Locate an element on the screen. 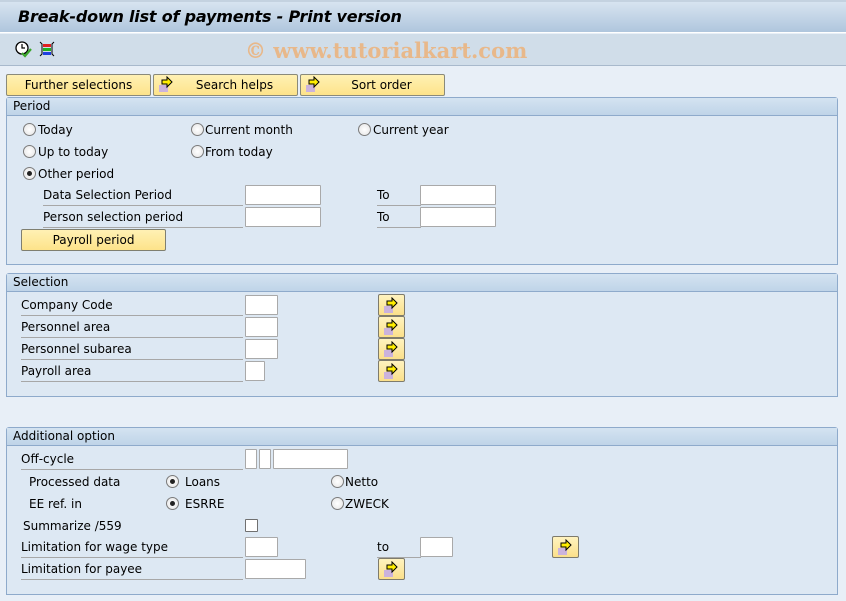 This screenshot has height=601, width=846. watermark: © www.tutorialkart.com is located at coordinates (386, 50).